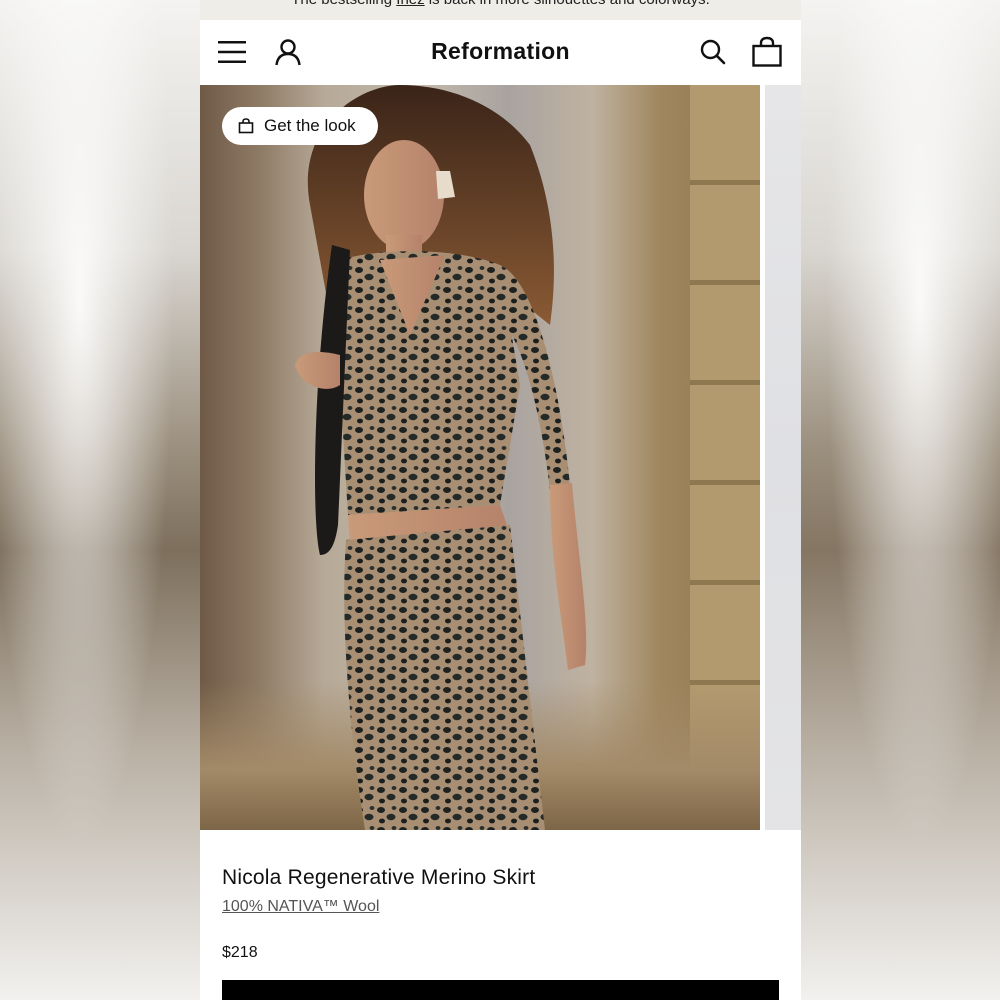 The height and width of the screenshot is (1000, 1000). What do you see at coordinates (310, 125) in the screenshot?
I see `get-the-look-label: Get the look` at bounding box center [310, 125].